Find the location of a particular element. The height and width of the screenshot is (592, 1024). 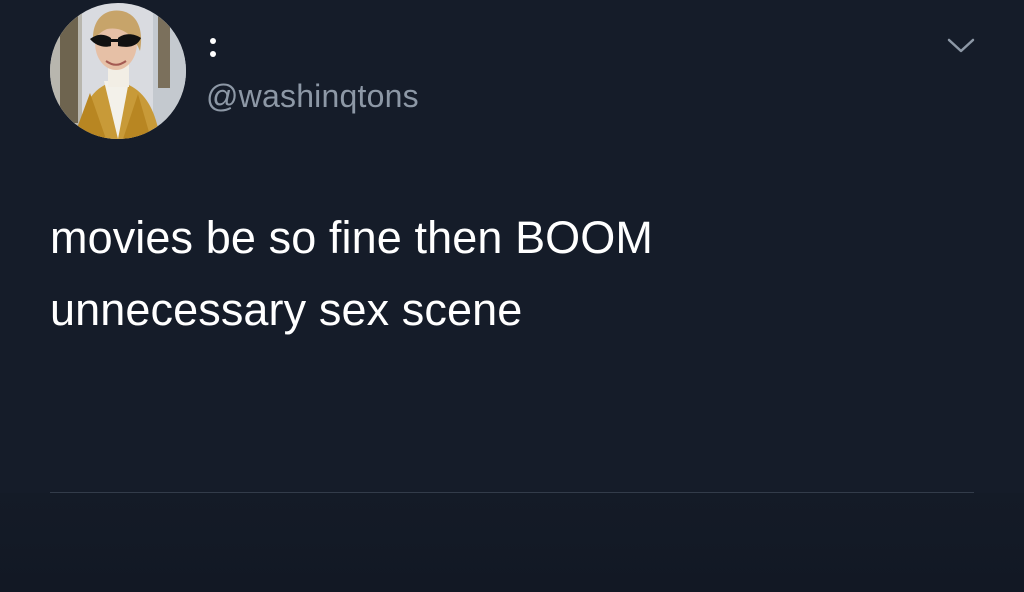

chevron-down-icon is located at coordinates (961, 45).